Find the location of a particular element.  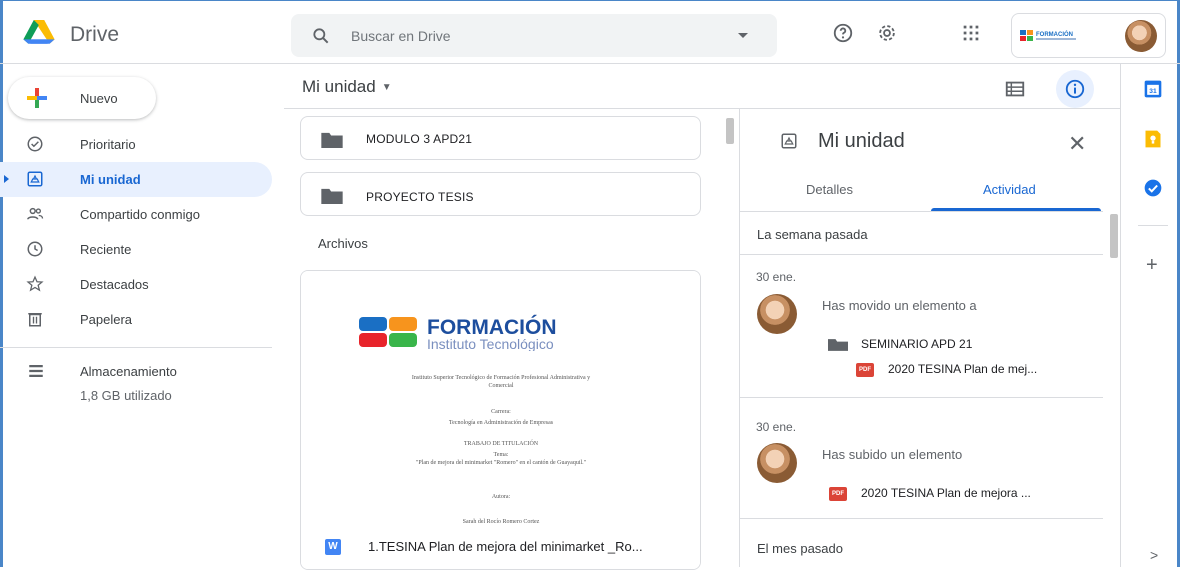

storage-icon is located at coordinates (36, 371).